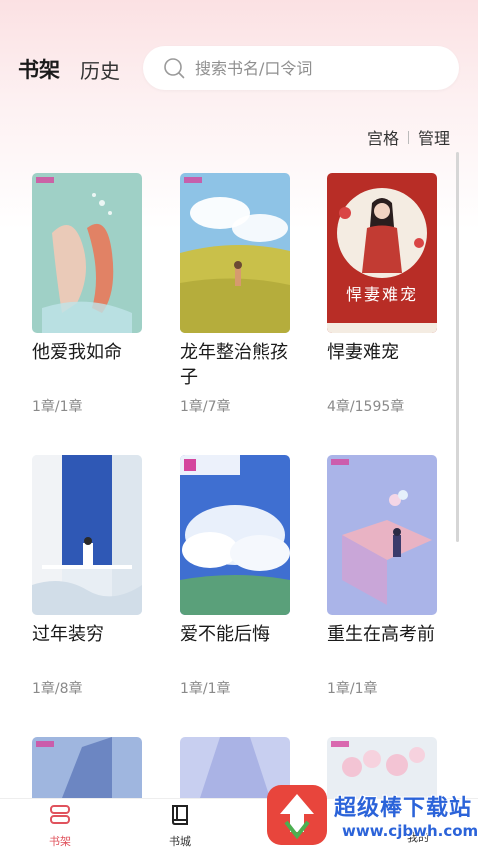 The height and width of the screenshot is (850, 478). I want to click on book-icon, so click(180, 815).